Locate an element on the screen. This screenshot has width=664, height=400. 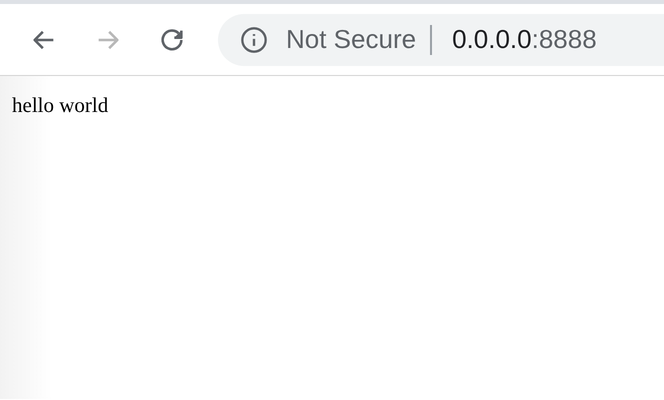
info-icon is located at coordinates (254, 40).